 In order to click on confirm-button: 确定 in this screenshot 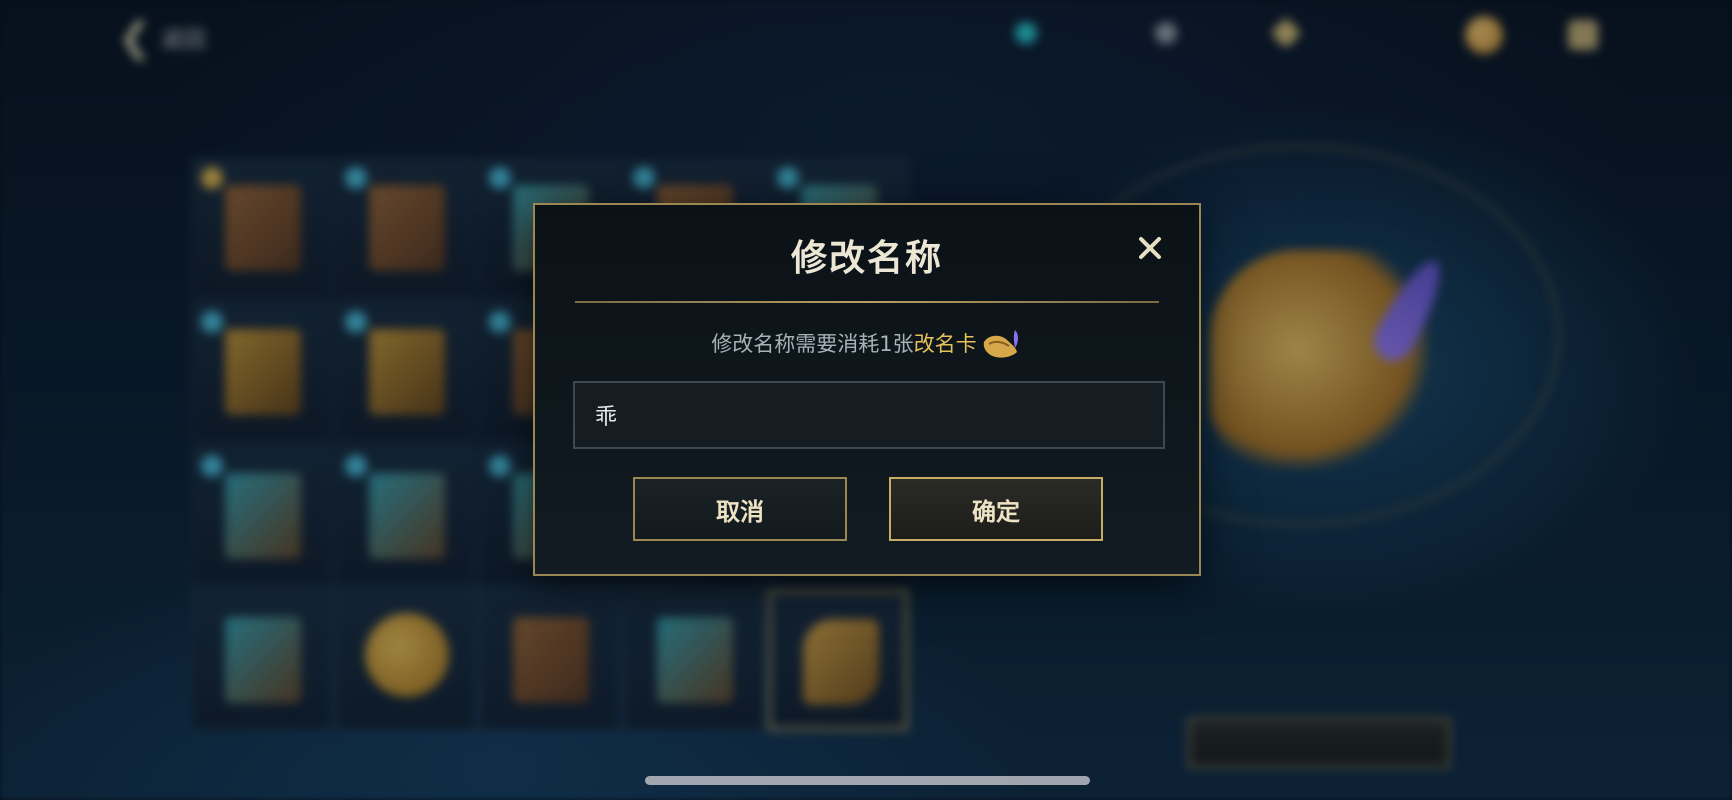, I will do `click(996, 509)`.